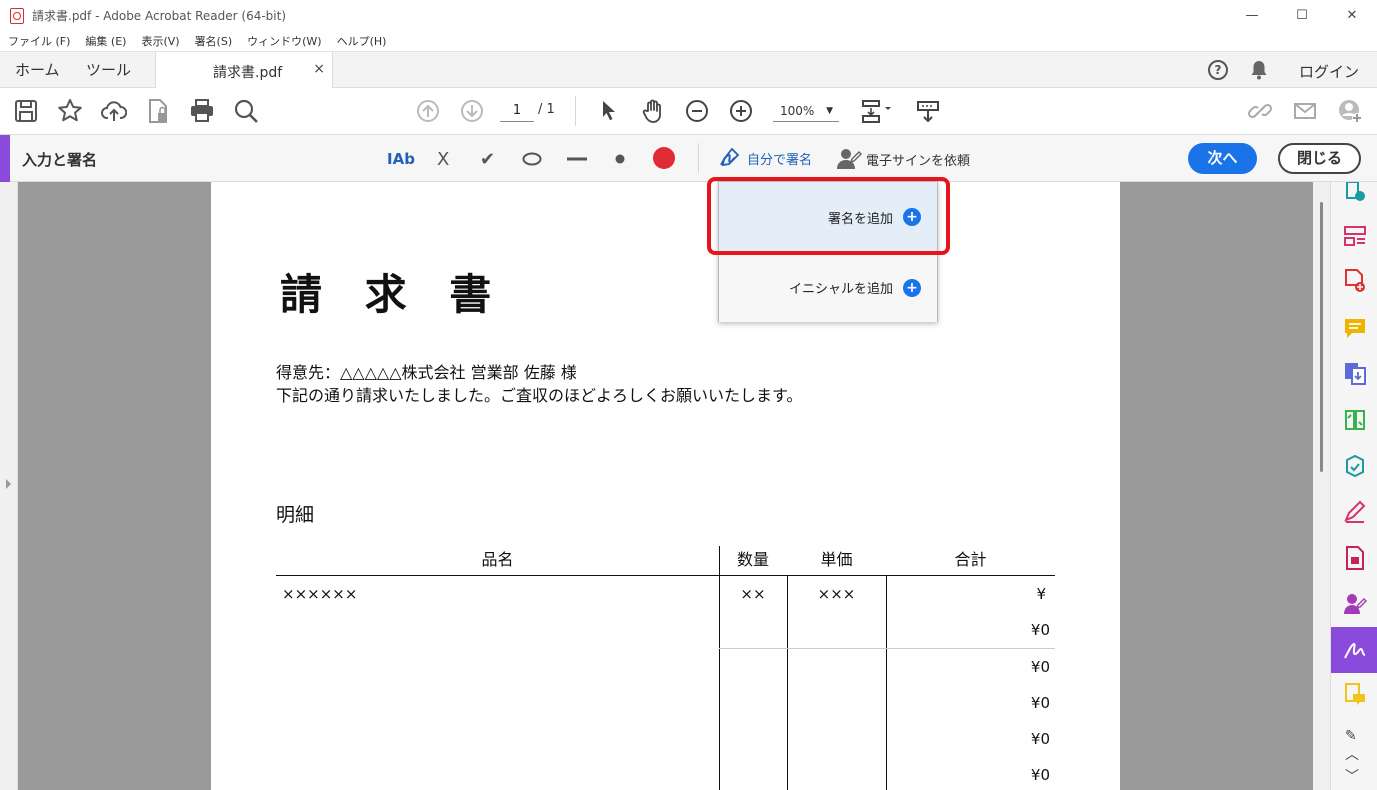 The image size is (1377, 790). I want to click on maximize-button: ☐, so click(1302, 15).